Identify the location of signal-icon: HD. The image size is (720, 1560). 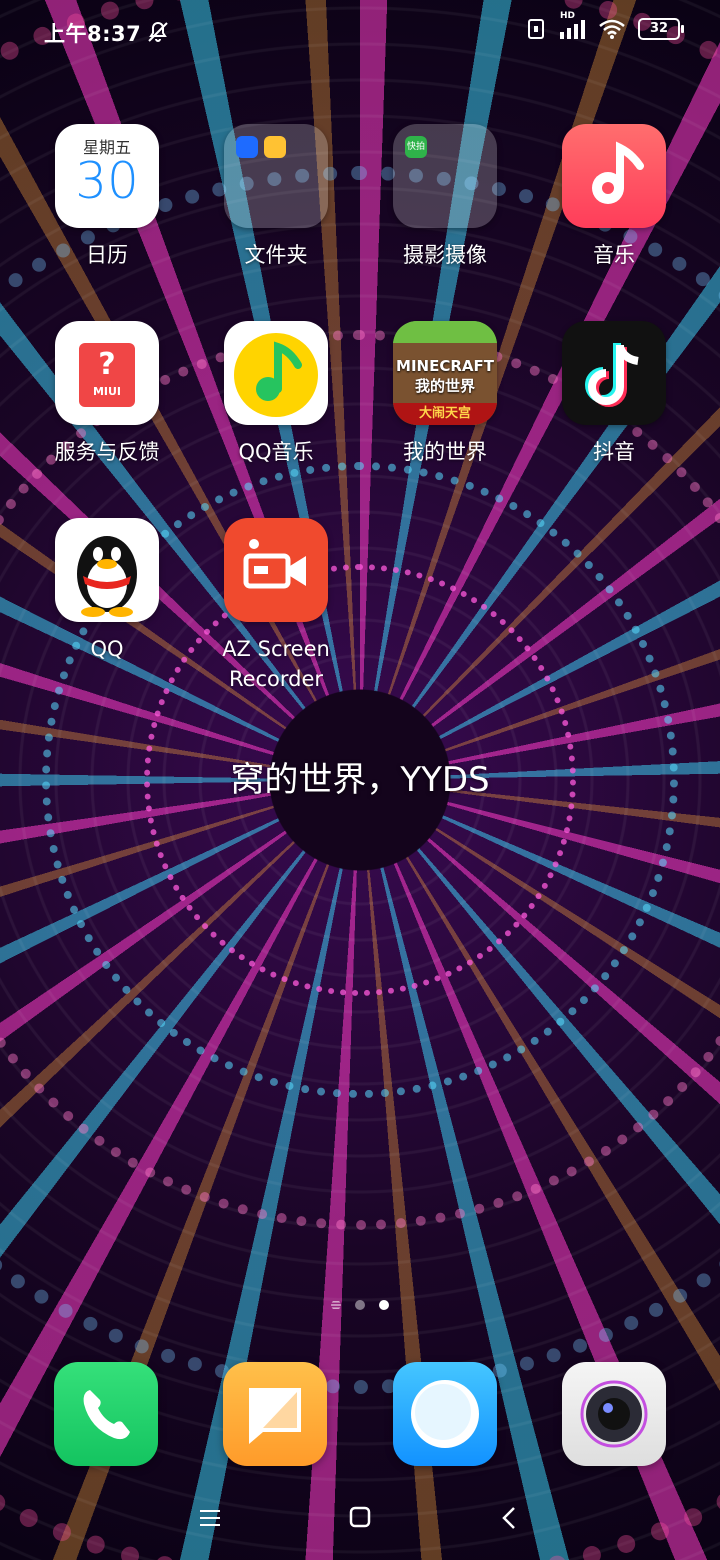
(572, 25).